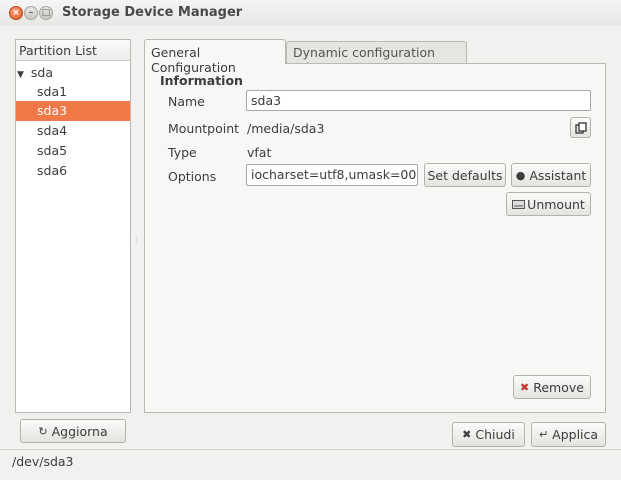 Image resolution: width=621 pixels, height=480 pixels. Describe the element at coordinates (73, 111) in the screenshot. I see `partition-row-selected: sda3` at that location.